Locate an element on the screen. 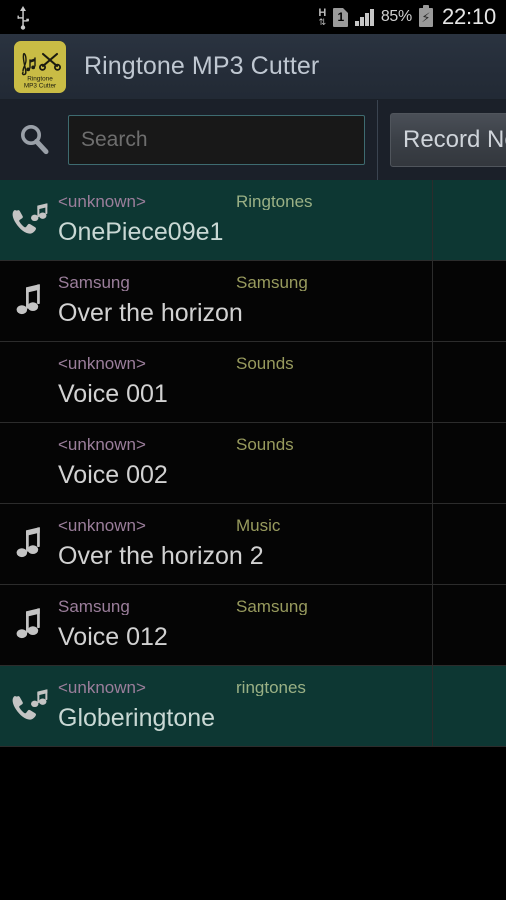 This screenshot has width=506, height=900. list-item-title: Over the horizon is located at coordinates (150, 314).